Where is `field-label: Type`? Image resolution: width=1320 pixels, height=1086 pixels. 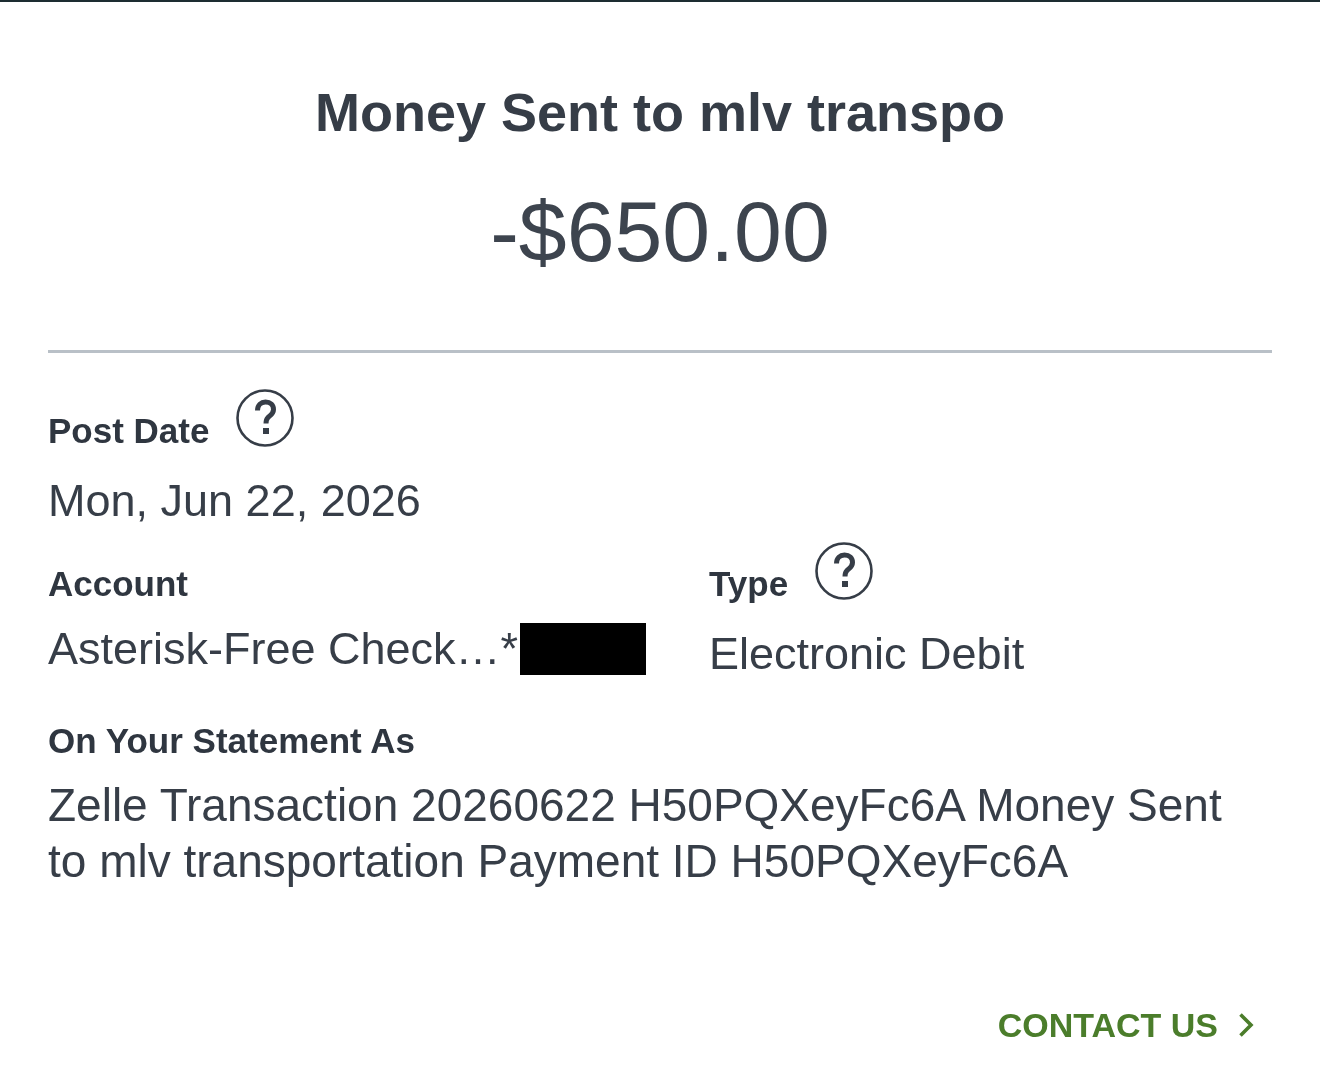 field-label: Type is located at coordinates (749, 584).